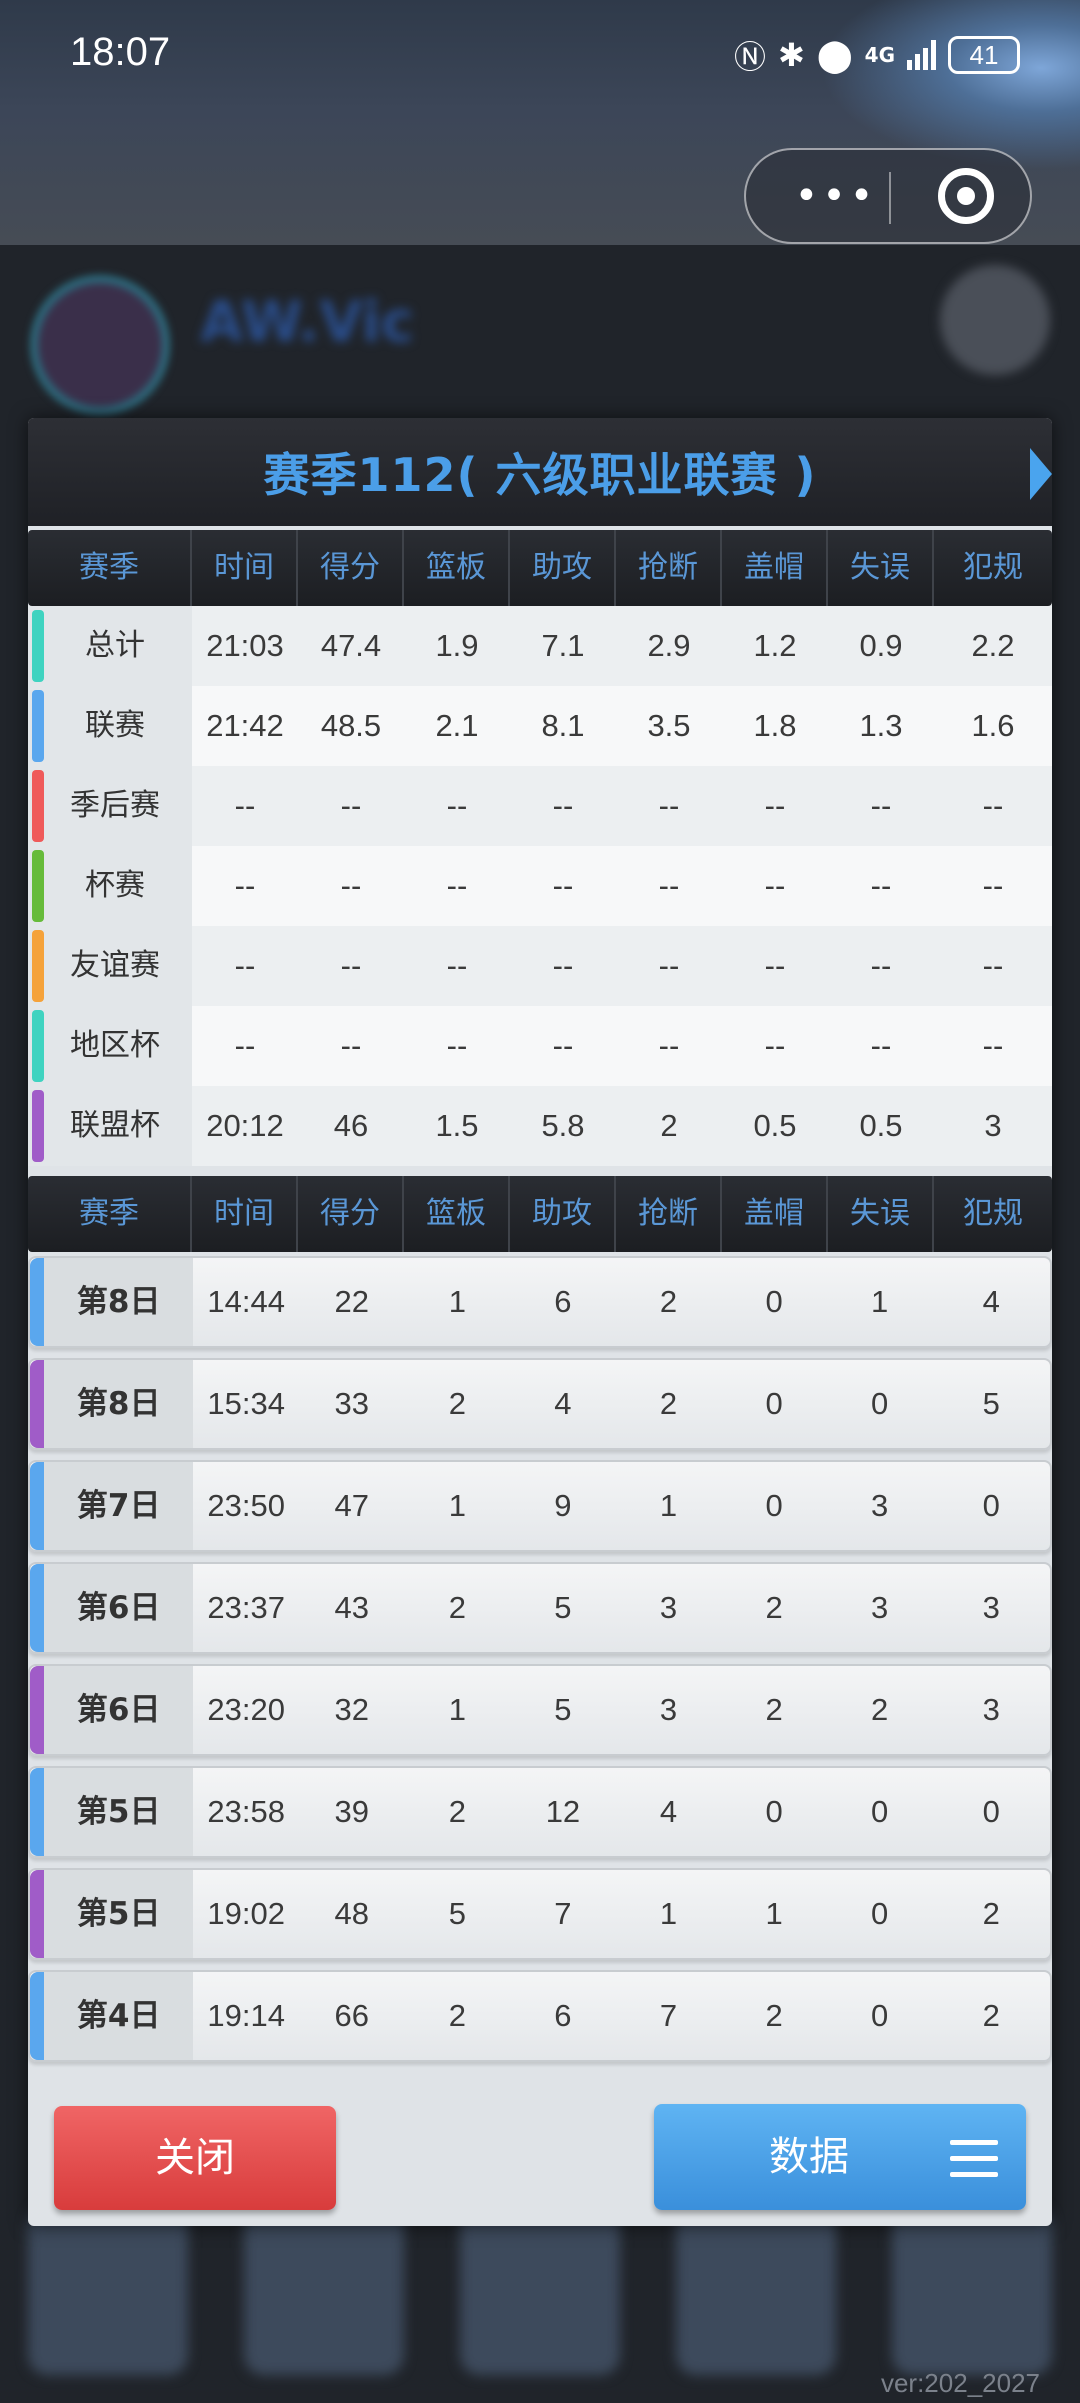  What do you see at coordinates (540, 1710) in the screenshot?
I see `game-row: 第6日 23:20 32 1 5 3 2 2 3` at bounding box center [540, 1710].